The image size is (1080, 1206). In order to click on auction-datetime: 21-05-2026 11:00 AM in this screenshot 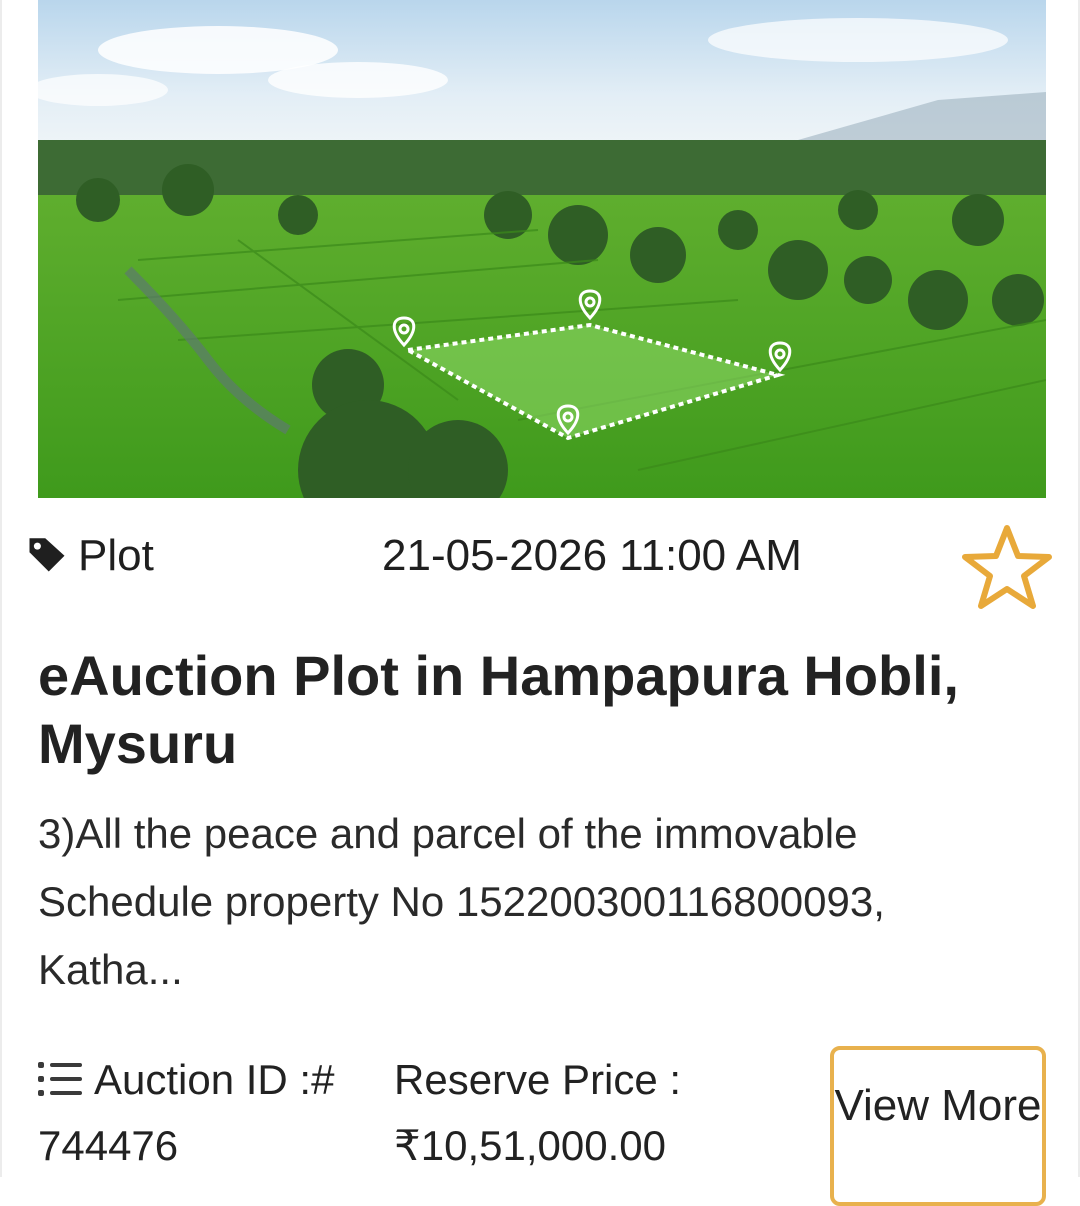, I will do `click(592, 555)`.